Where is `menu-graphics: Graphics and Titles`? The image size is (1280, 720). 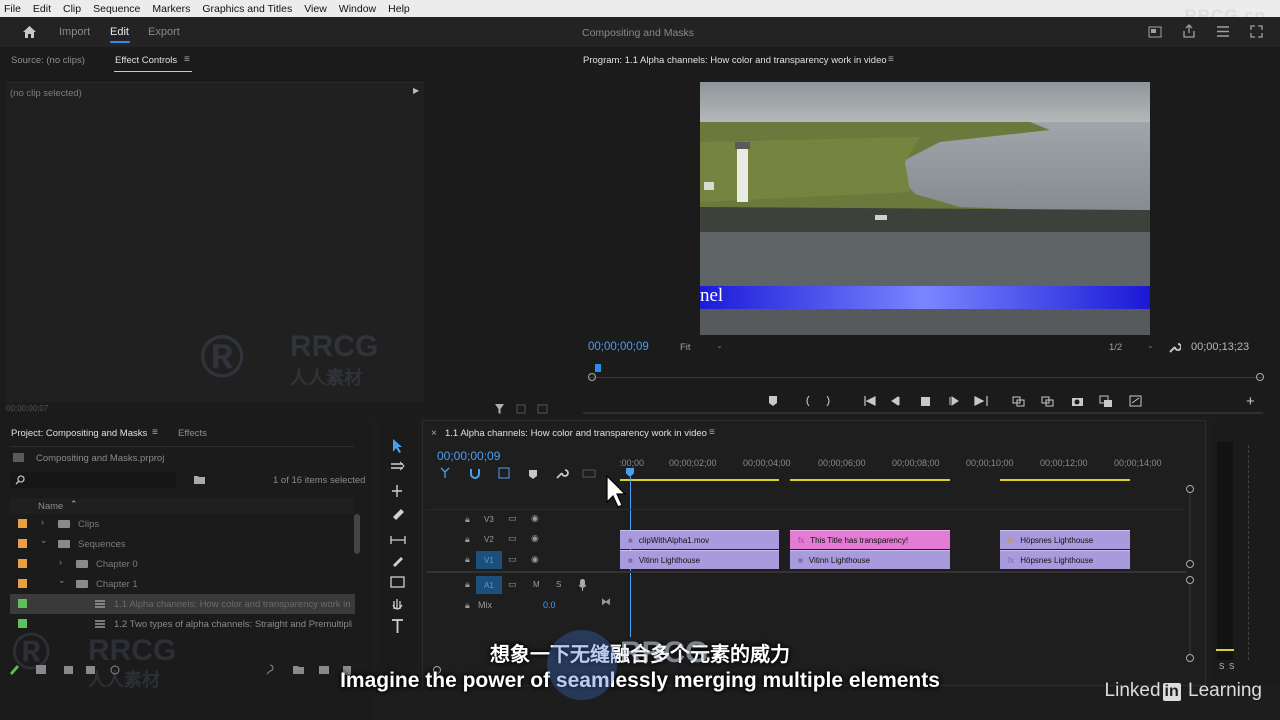
menu-graphics: Graphics and Titles is located at coordinates (247, 9).